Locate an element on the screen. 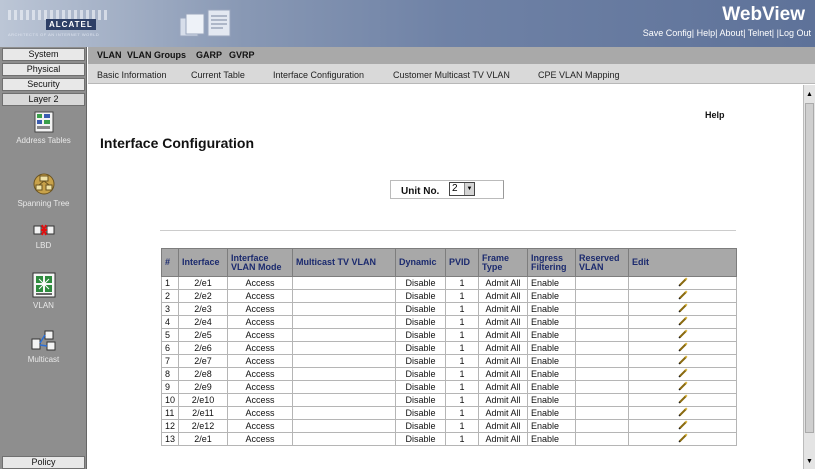  cell-index: 9 is located at coordinates (170, 387).